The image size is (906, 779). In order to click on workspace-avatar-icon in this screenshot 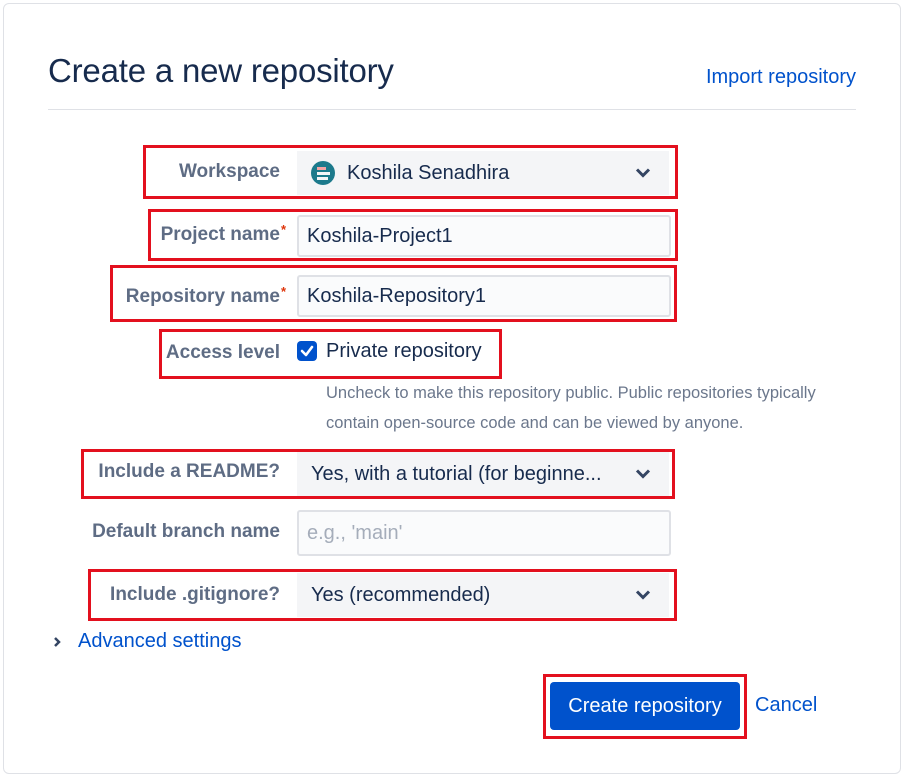, I will do `click(323, 173)`.